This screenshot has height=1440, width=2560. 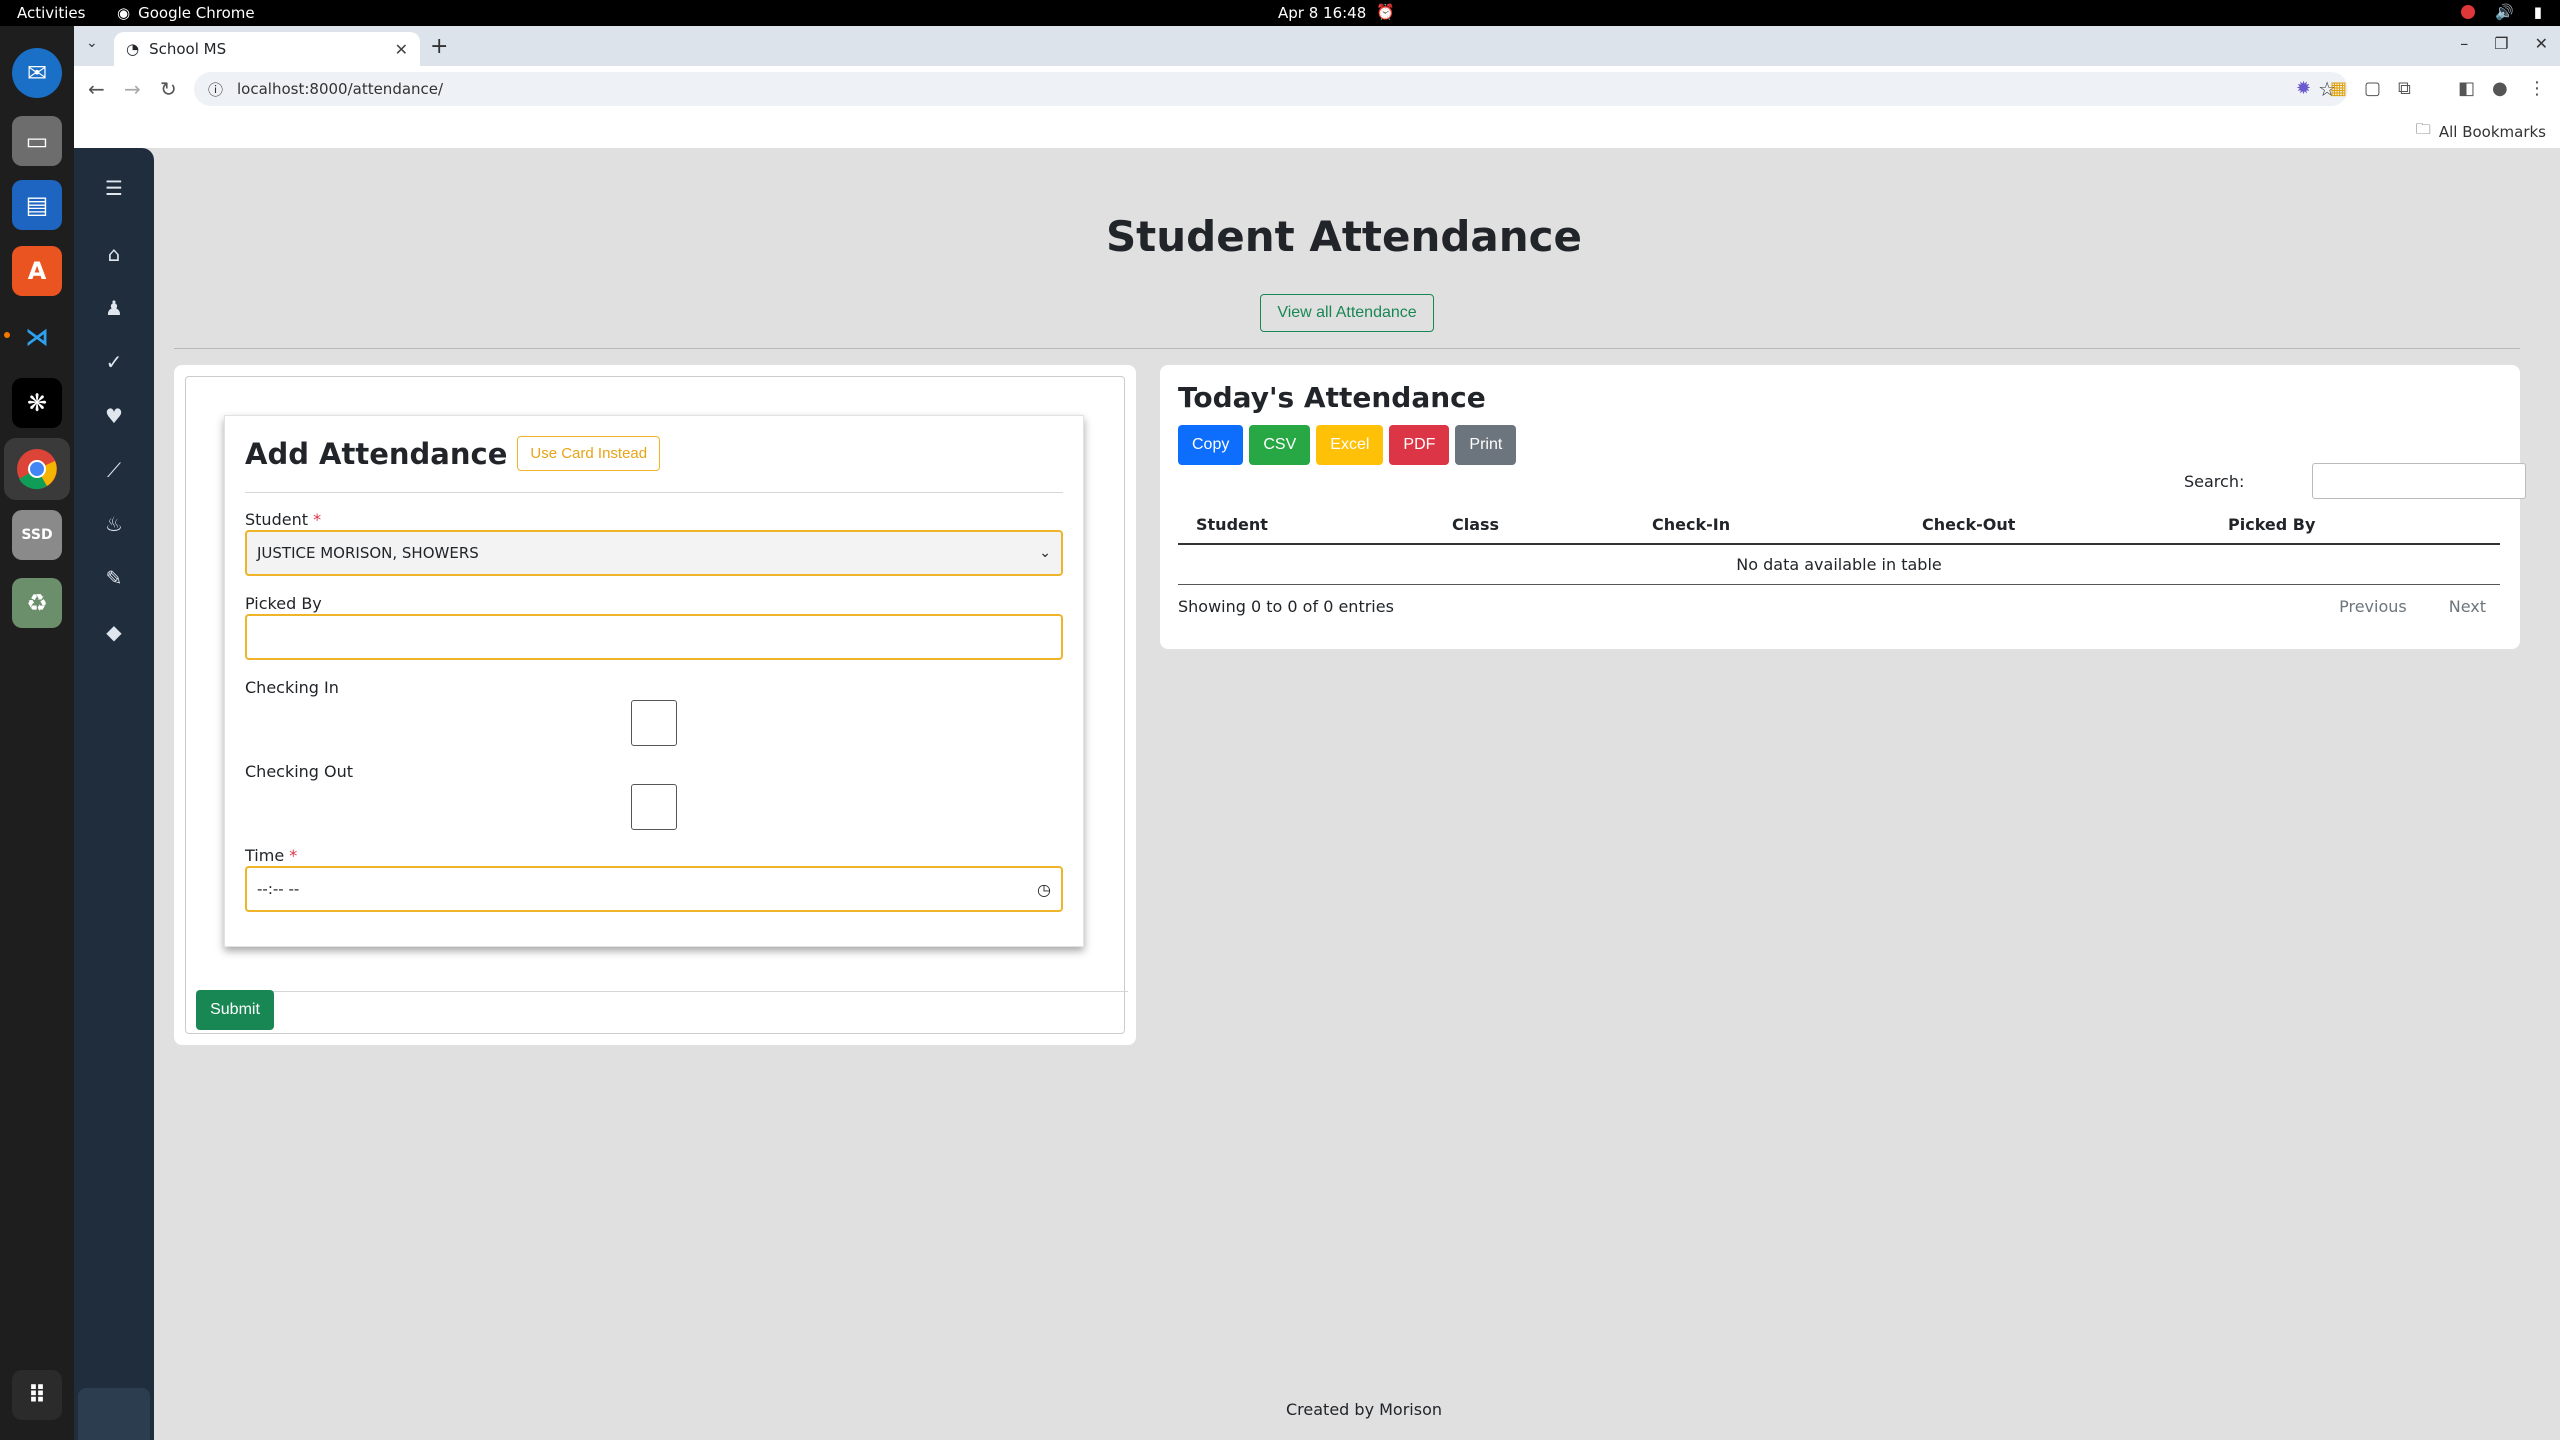 What do you see at coordinates (1044, 889) in the screenshot?
I see `clock-icon: ◷` at bounding box center [1044, 889].